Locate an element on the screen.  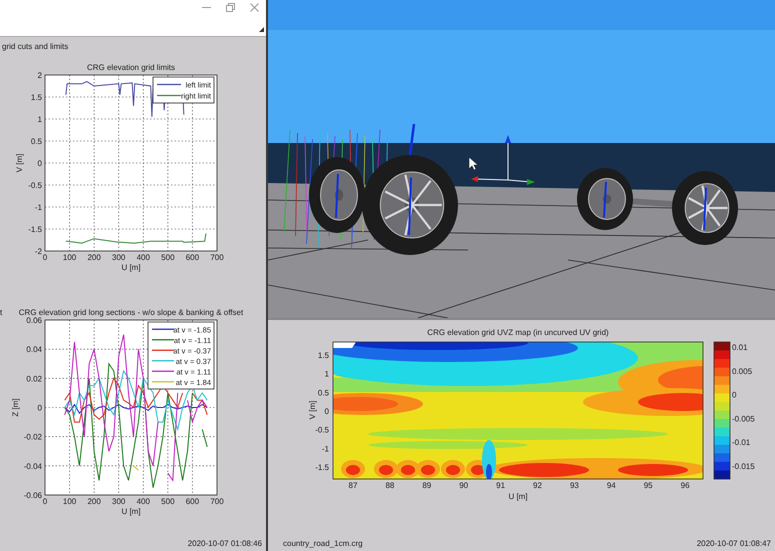
colorbar-tick-label: -0.005 is located at coordinates (743, 419).